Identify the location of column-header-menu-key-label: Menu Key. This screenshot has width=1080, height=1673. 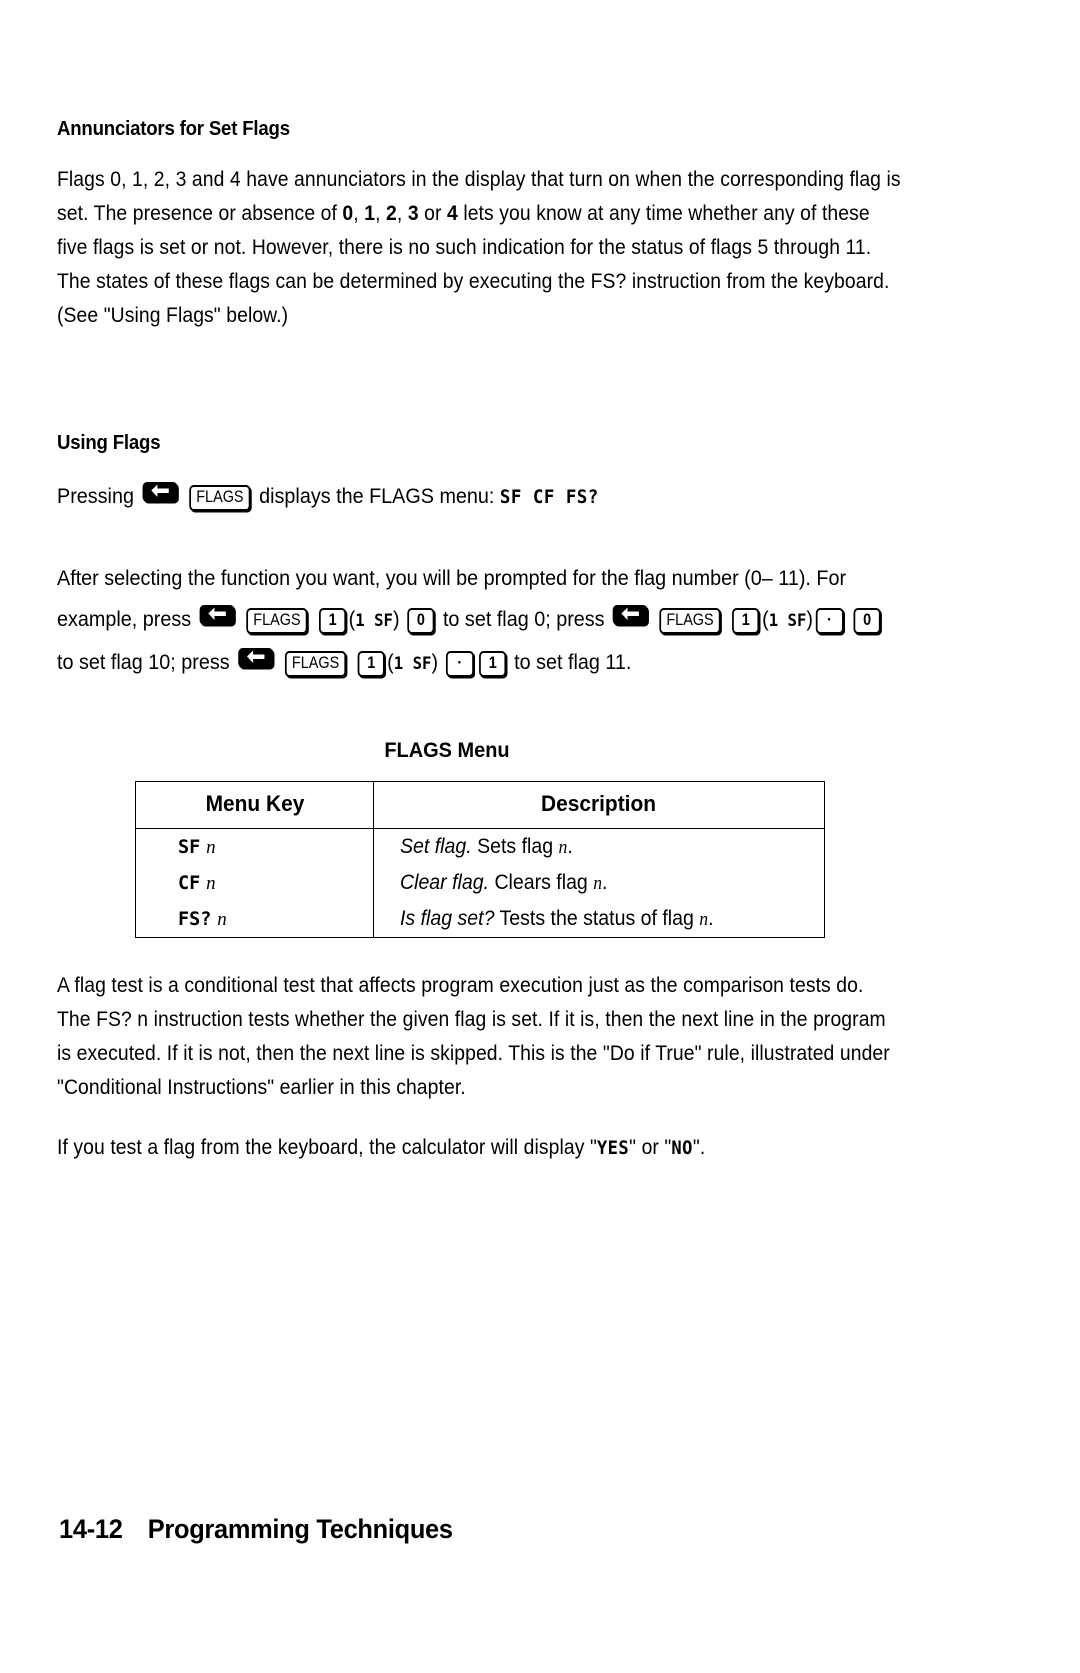
(254, 803).